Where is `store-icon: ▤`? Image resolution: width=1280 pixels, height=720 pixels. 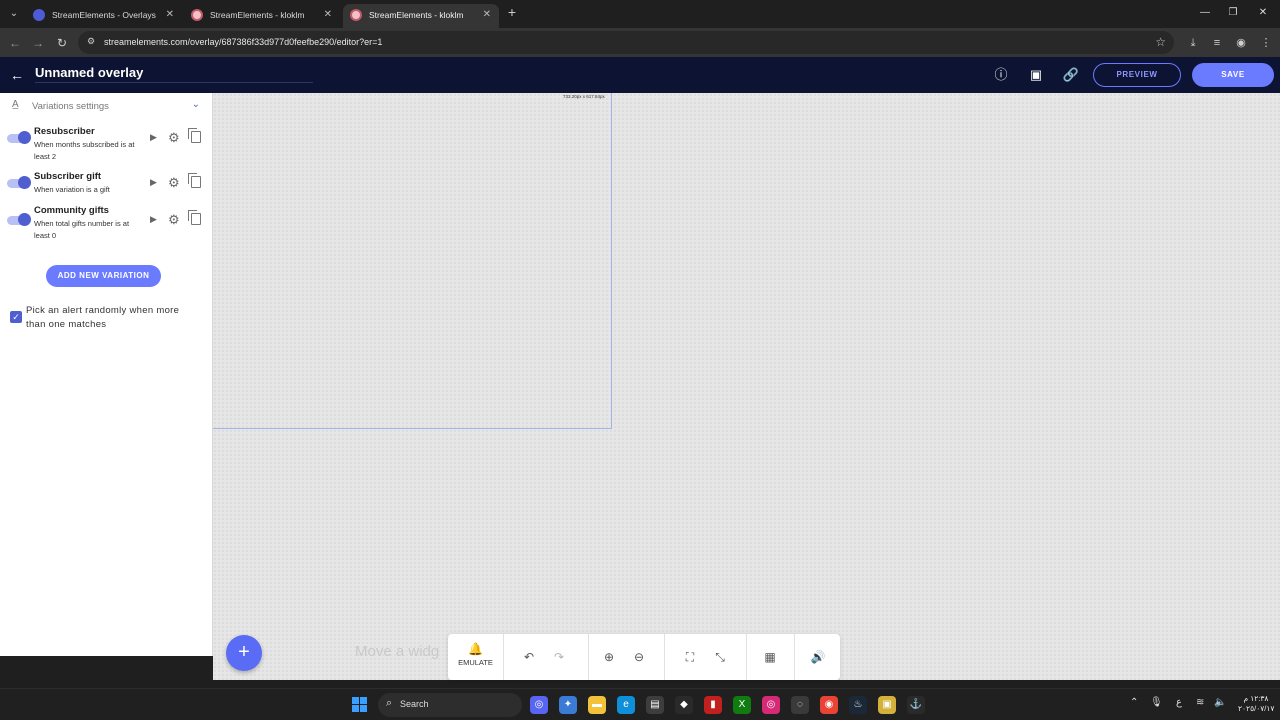 store-icon: ▤ is located at coordinates (655, 705).